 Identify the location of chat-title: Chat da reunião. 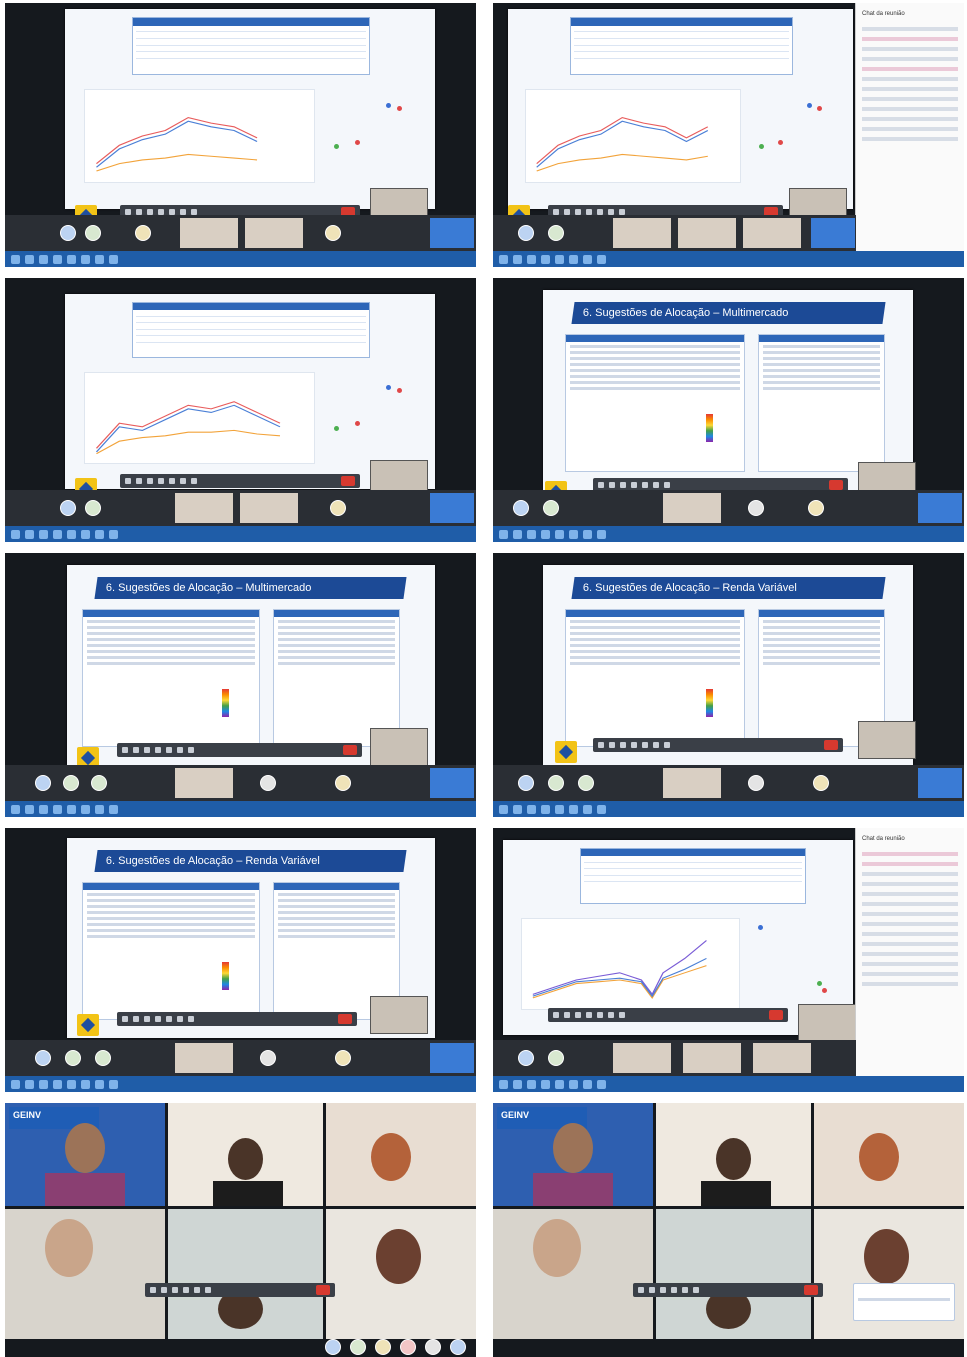
(883, 14).